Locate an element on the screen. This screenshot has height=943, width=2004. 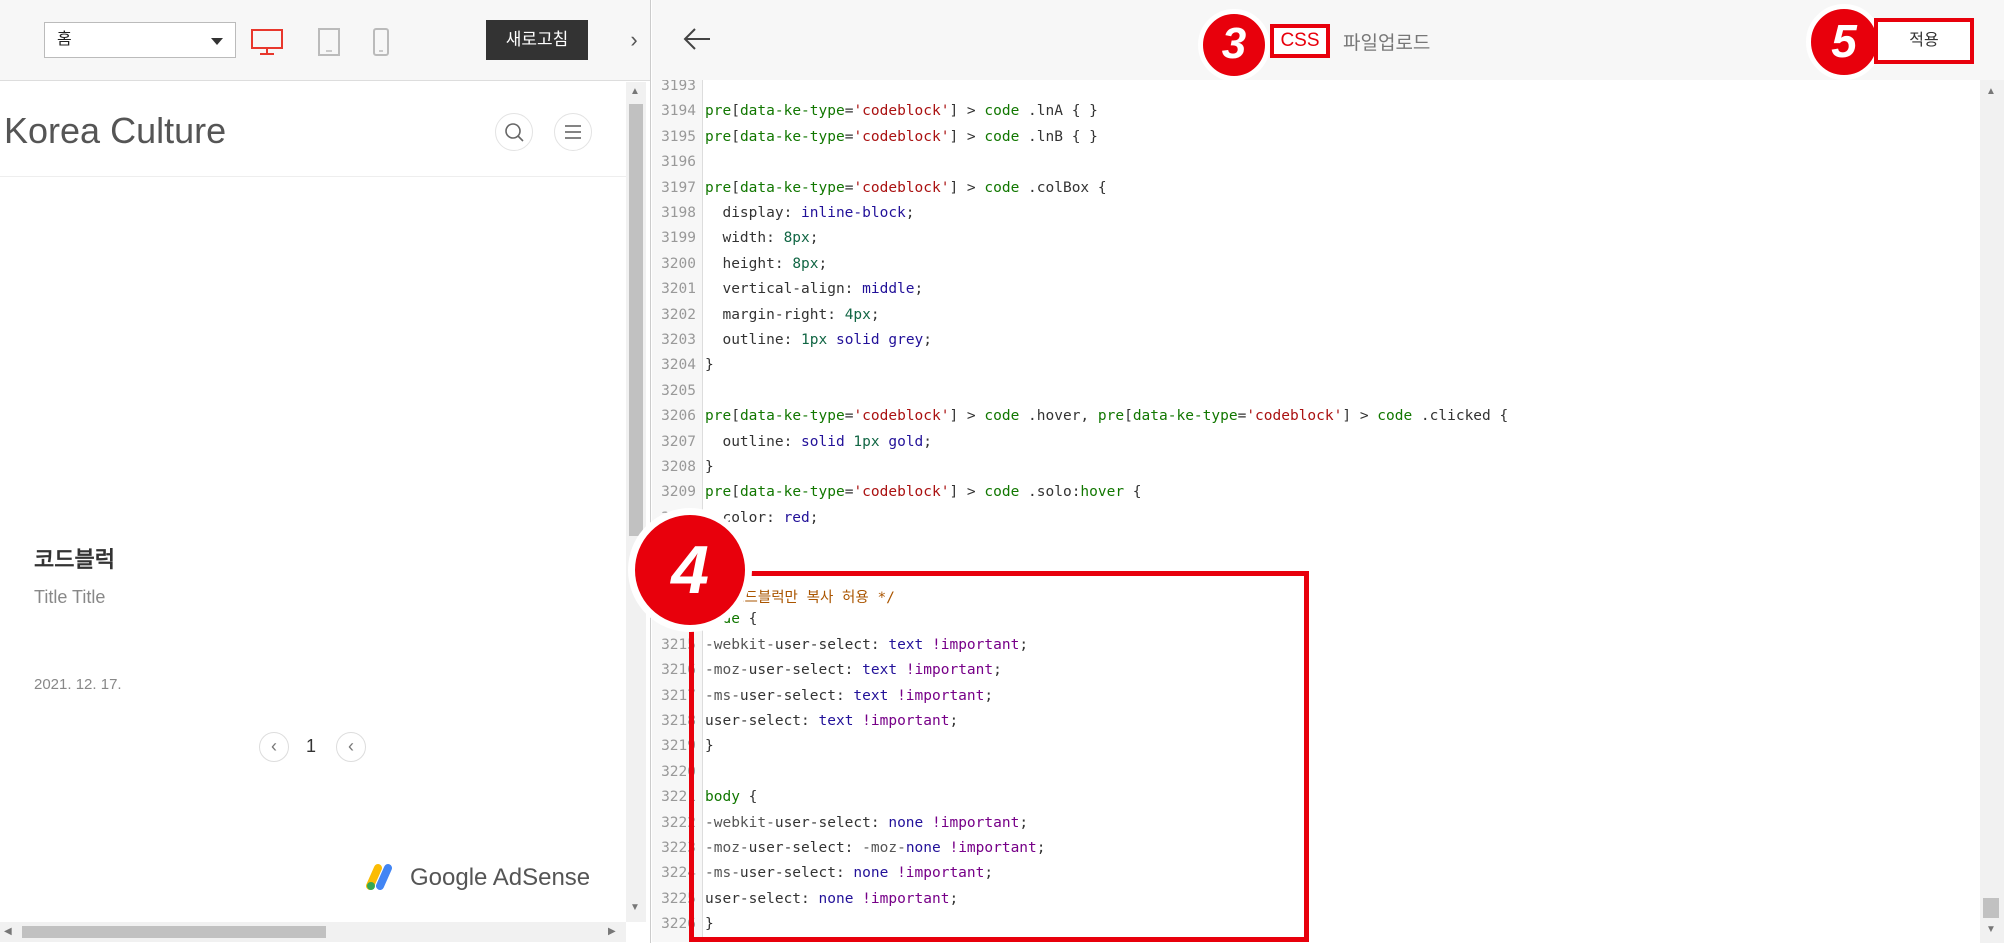
scroll-left-arrow-icon: ◀ is located at coordinates (8, 931).